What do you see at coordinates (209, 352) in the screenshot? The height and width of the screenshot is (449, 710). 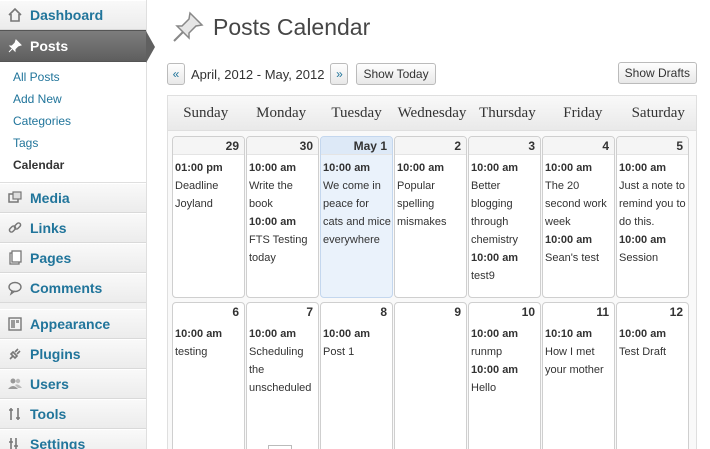 I see `post-title: testing` at bounding box center [209, 352].